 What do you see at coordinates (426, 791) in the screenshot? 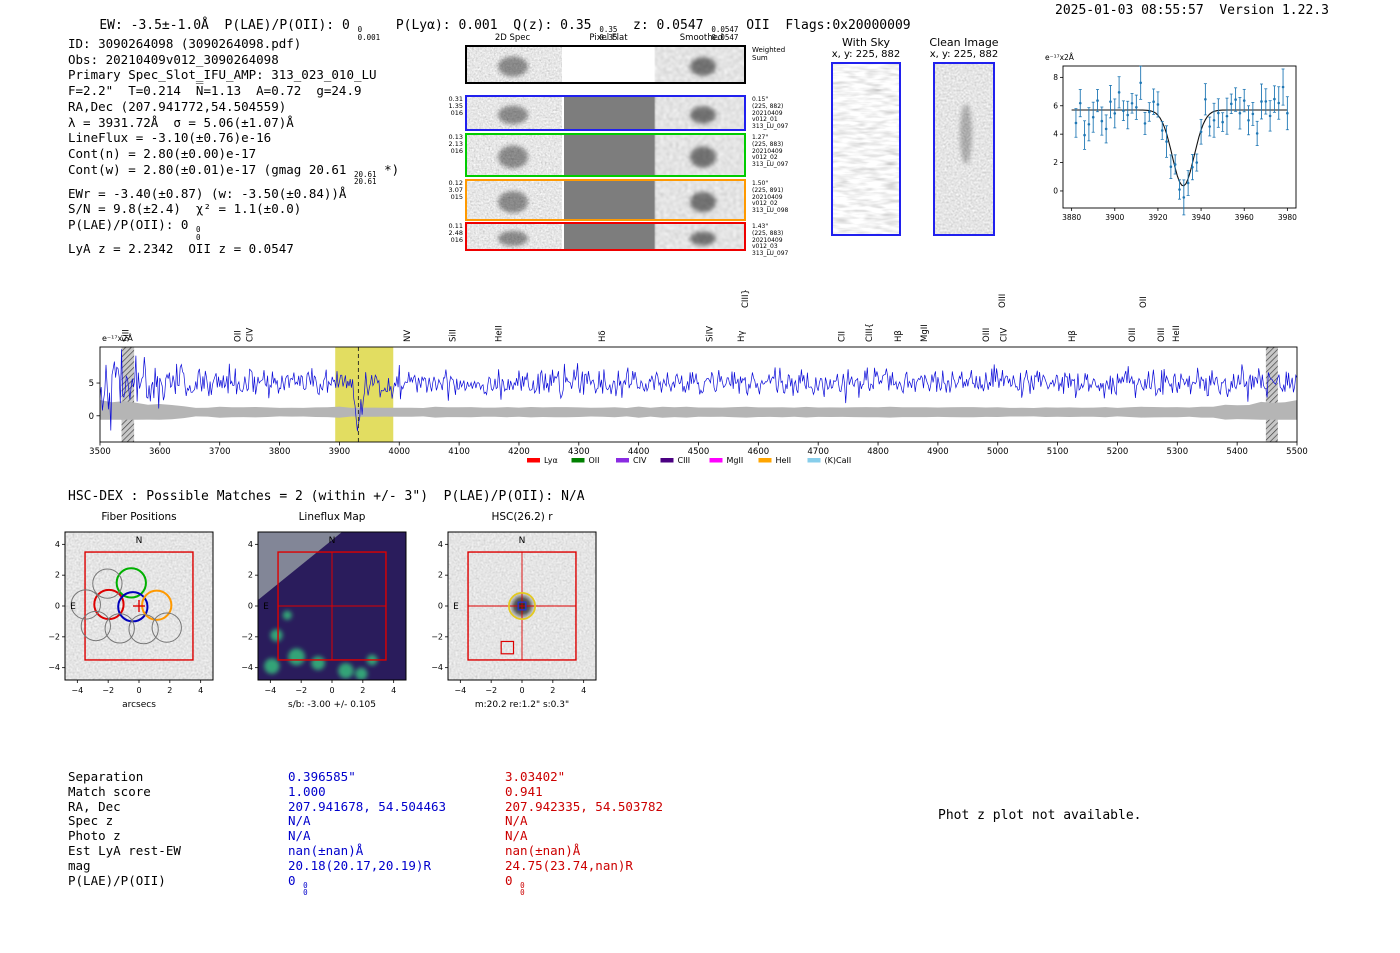
I see `match-table-row: Match score 1.000 0.941` at bounding box center [426, 791].